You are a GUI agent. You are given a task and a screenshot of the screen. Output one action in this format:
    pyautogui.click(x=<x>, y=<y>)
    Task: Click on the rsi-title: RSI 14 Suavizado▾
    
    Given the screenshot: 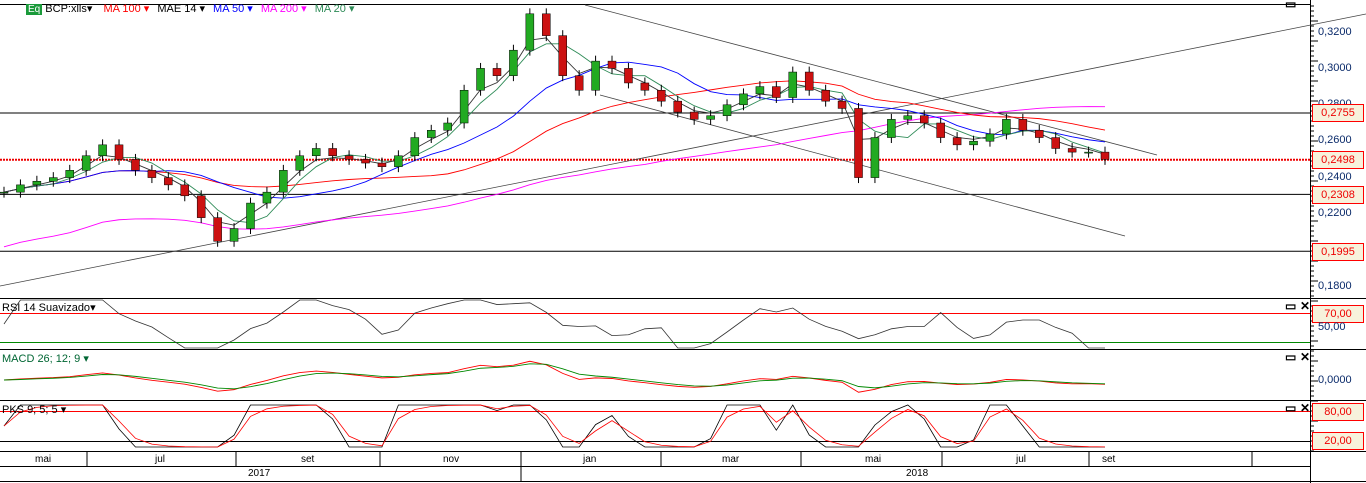 What is the action you would take?
    pyautogui.click(x=49, y=307)
    